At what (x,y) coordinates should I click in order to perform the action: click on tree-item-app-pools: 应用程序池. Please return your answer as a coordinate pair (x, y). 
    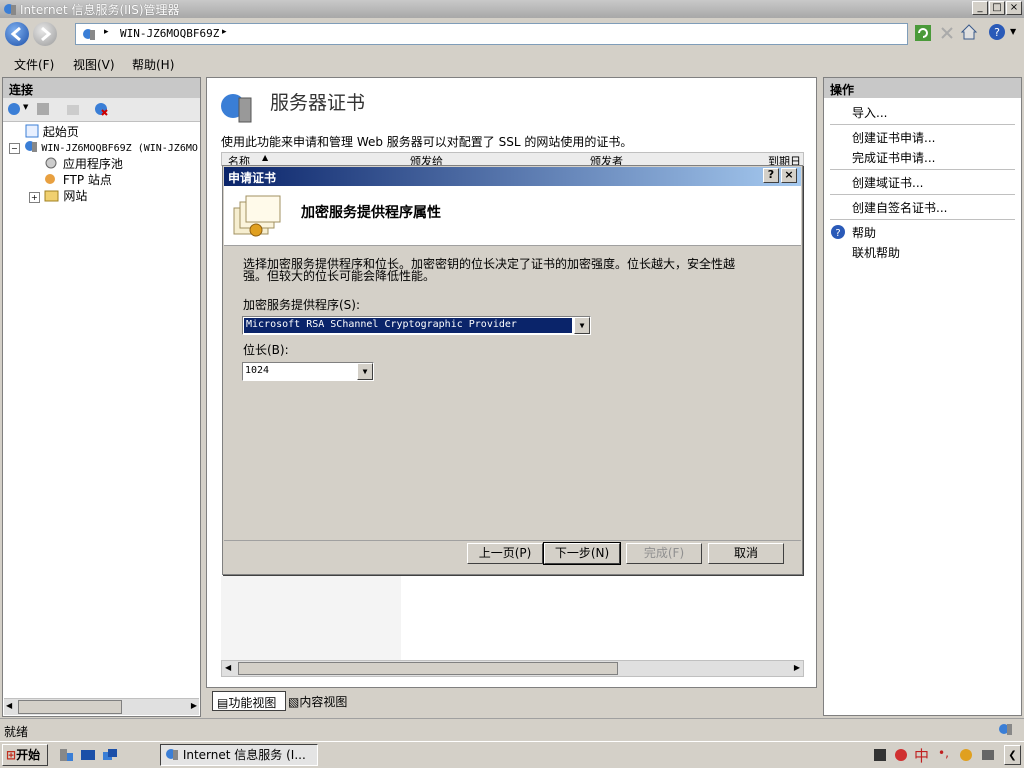
    Looking at the image, I should click on (83, 163).